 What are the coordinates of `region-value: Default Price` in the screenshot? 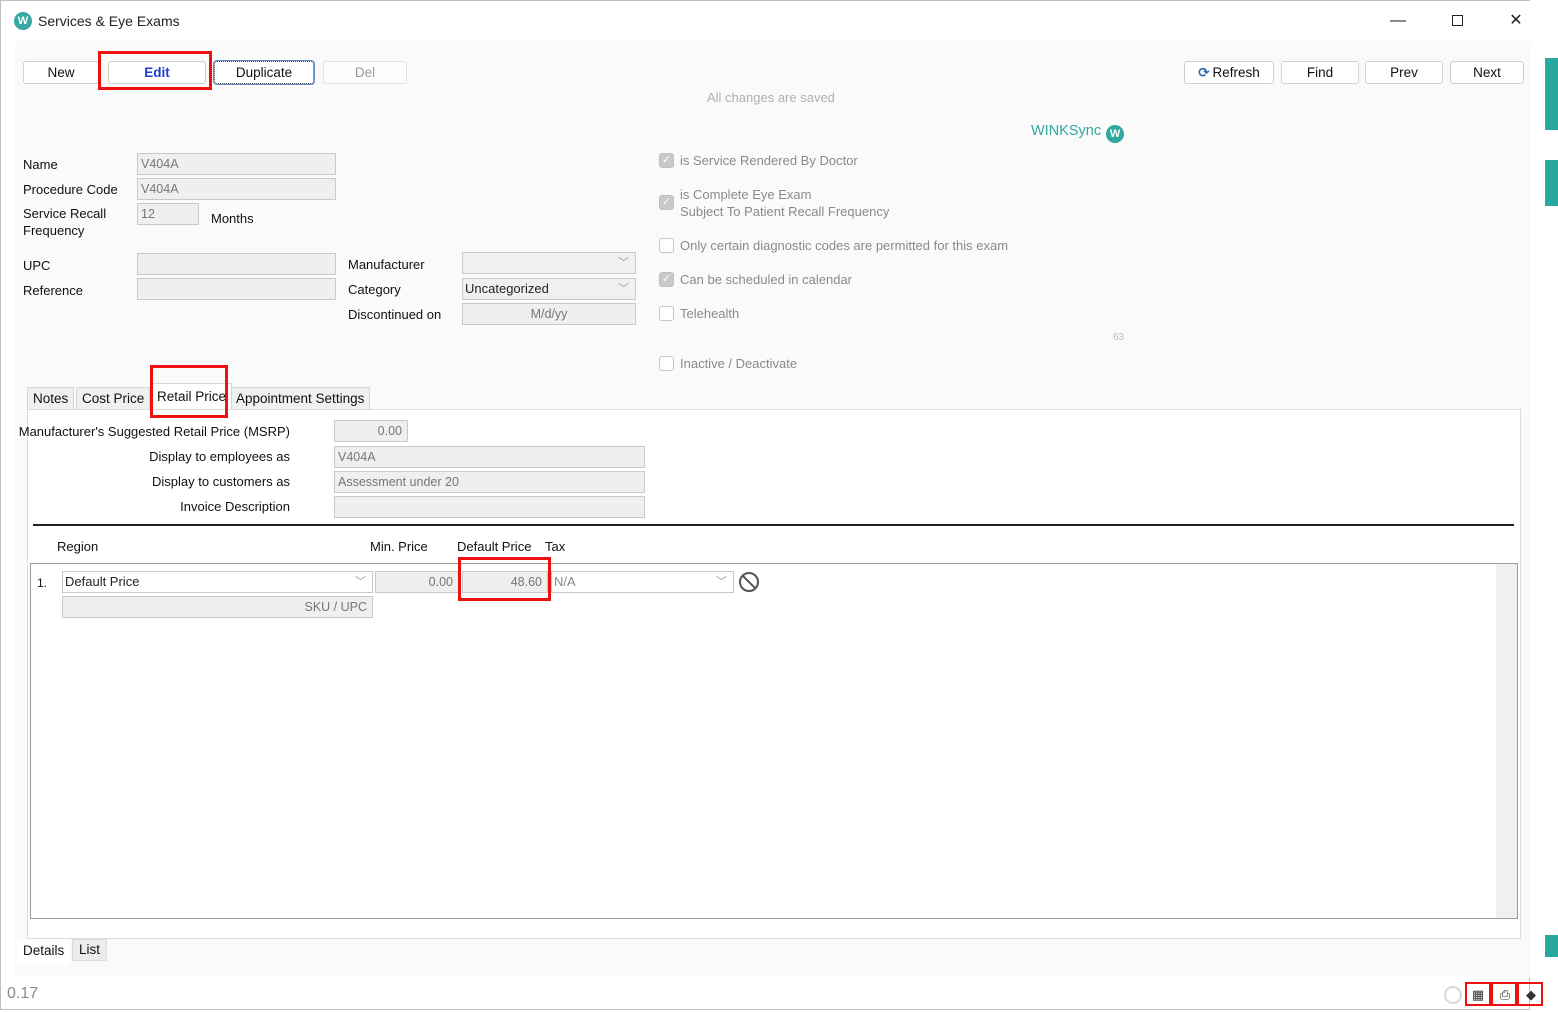 It's located at (102, 581).